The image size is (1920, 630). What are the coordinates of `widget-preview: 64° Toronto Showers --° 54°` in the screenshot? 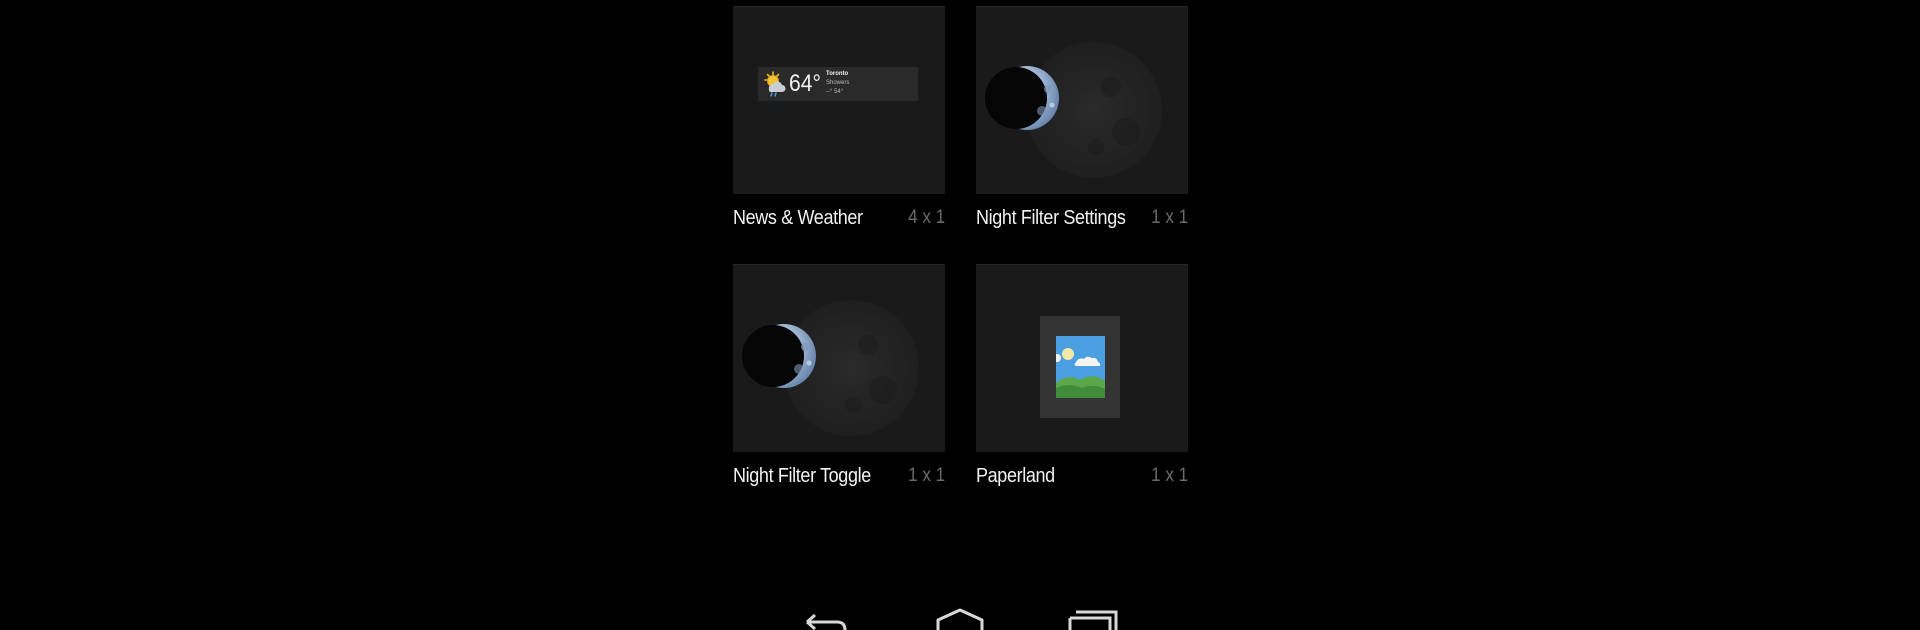 It's located at (839, 100).